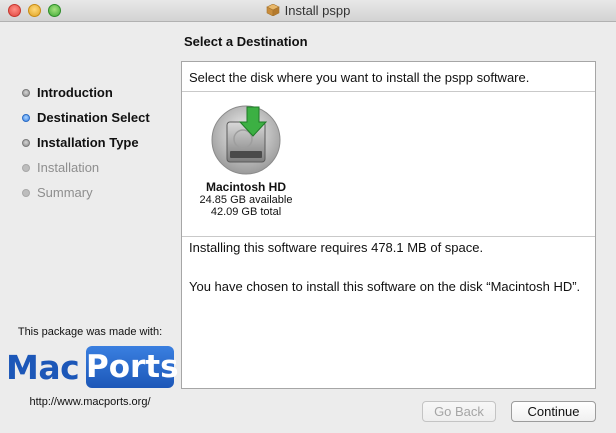  Describe the element at coordinates (93, 117) in the screenshot. I see `step-label: Destination Select` at that location.